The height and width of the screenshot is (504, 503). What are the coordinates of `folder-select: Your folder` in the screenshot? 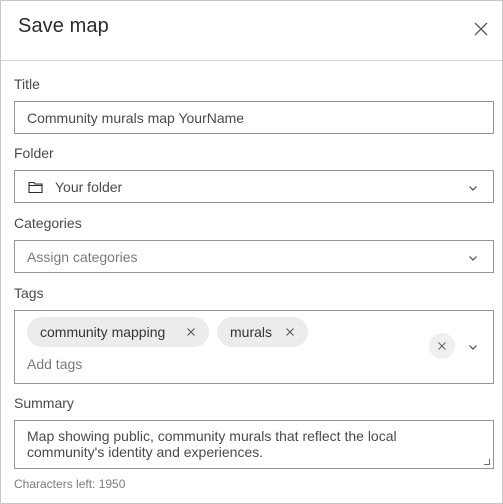 It's located at (254, 186).